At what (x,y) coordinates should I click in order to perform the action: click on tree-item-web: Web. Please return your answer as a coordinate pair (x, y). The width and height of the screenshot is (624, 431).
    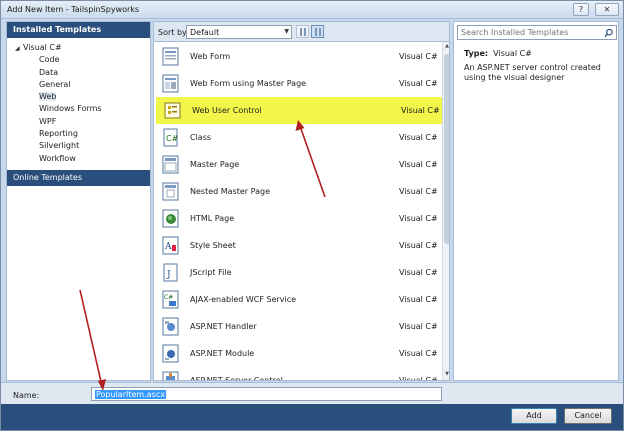
    Looking at the image, I should click on (78, 97).